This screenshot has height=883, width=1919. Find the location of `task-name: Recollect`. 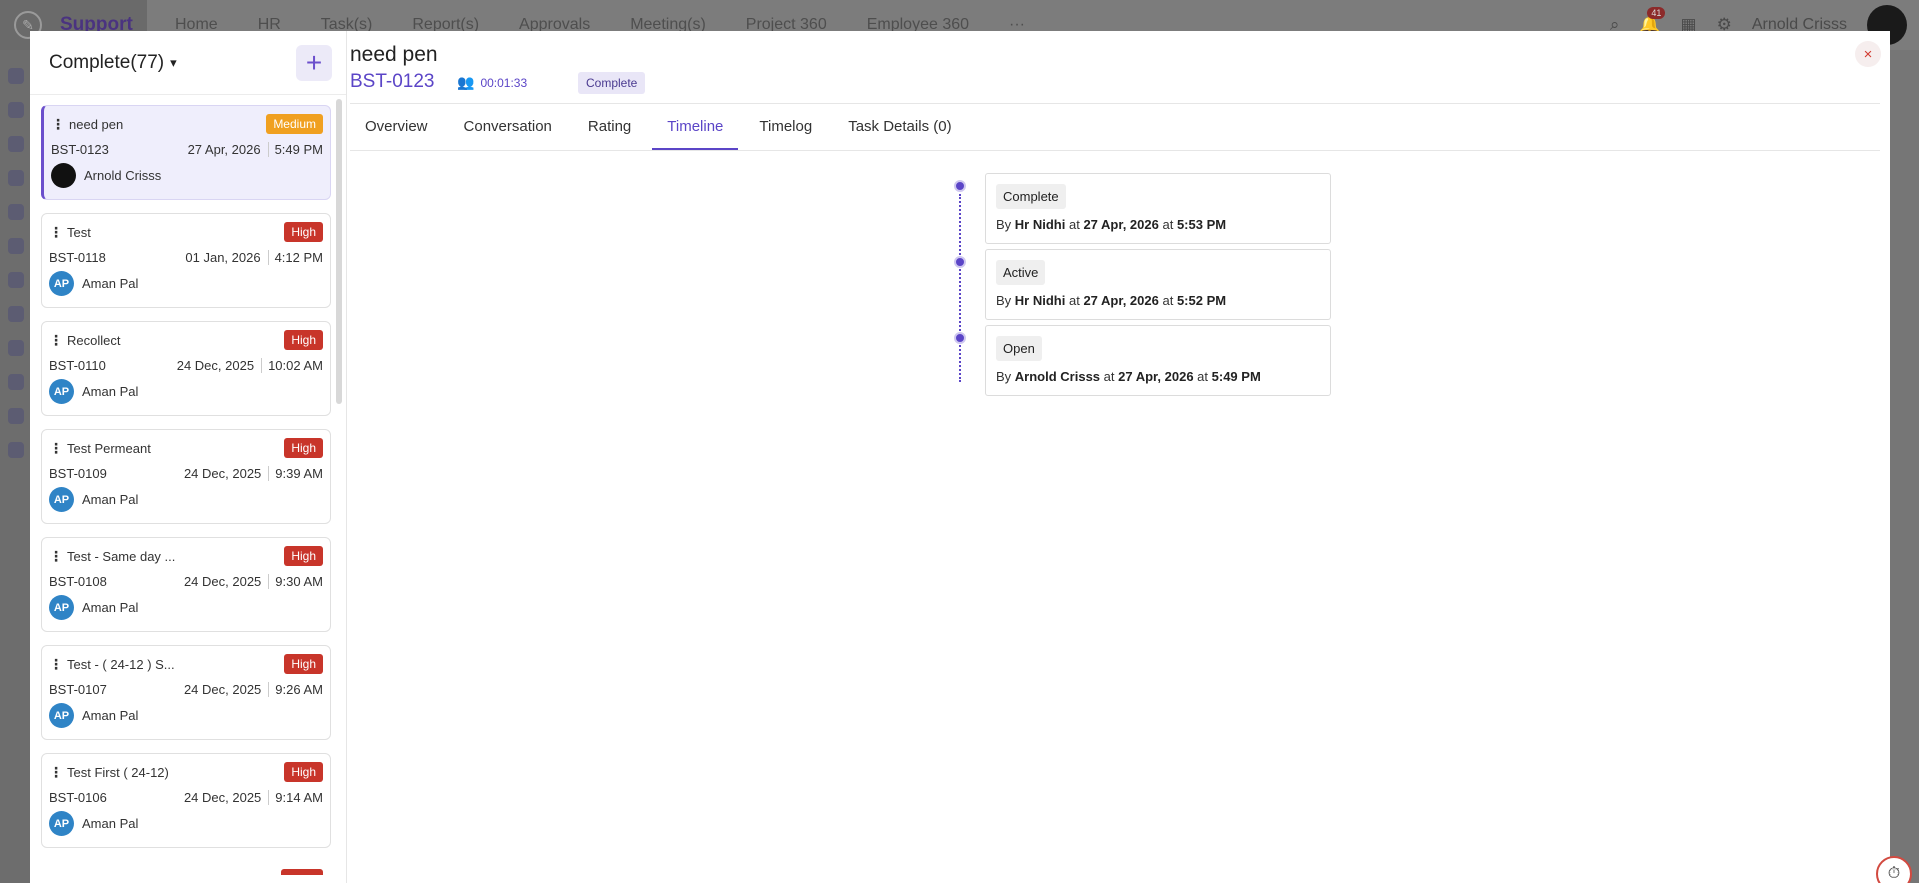

task-name: Recollect is located at coordinates (94, 340).